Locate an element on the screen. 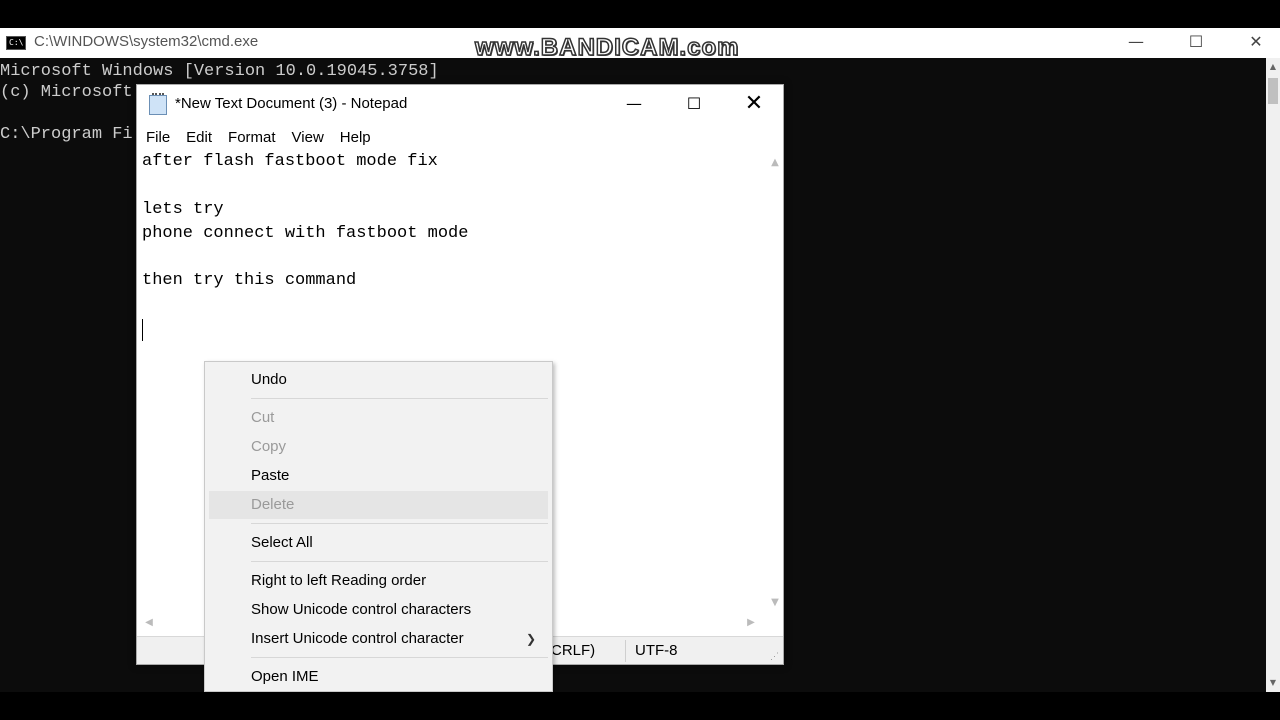  scroll-thumb is located at coordinates (1273, 91).